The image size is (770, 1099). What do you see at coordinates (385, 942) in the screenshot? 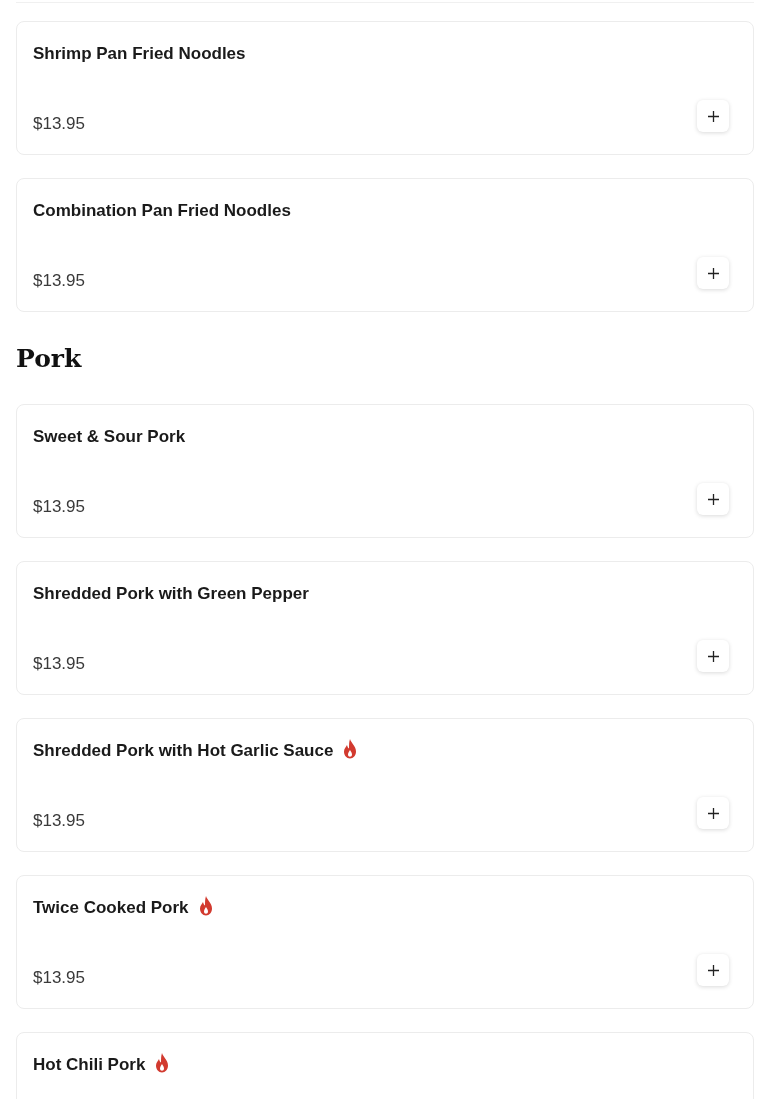
I see `menu-item-card: Twice Cooked Pork $13.95` at bounding box center [385, 942].